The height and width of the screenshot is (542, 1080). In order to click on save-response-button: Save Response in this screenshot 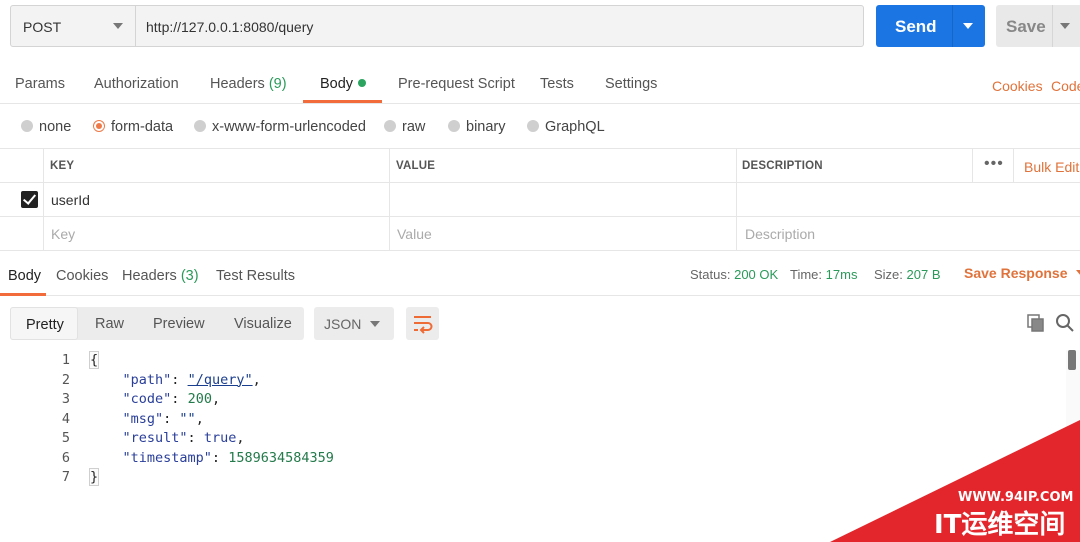, I will do `click(1022, 273)`.